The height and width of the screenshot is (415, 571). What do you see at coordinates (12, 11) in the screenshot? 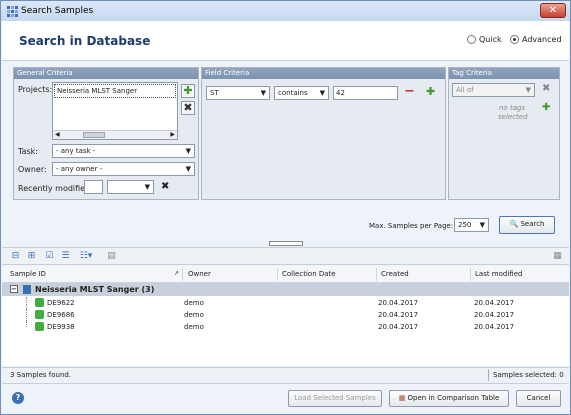
I see `app-icon` at bounding box center [12, 11].